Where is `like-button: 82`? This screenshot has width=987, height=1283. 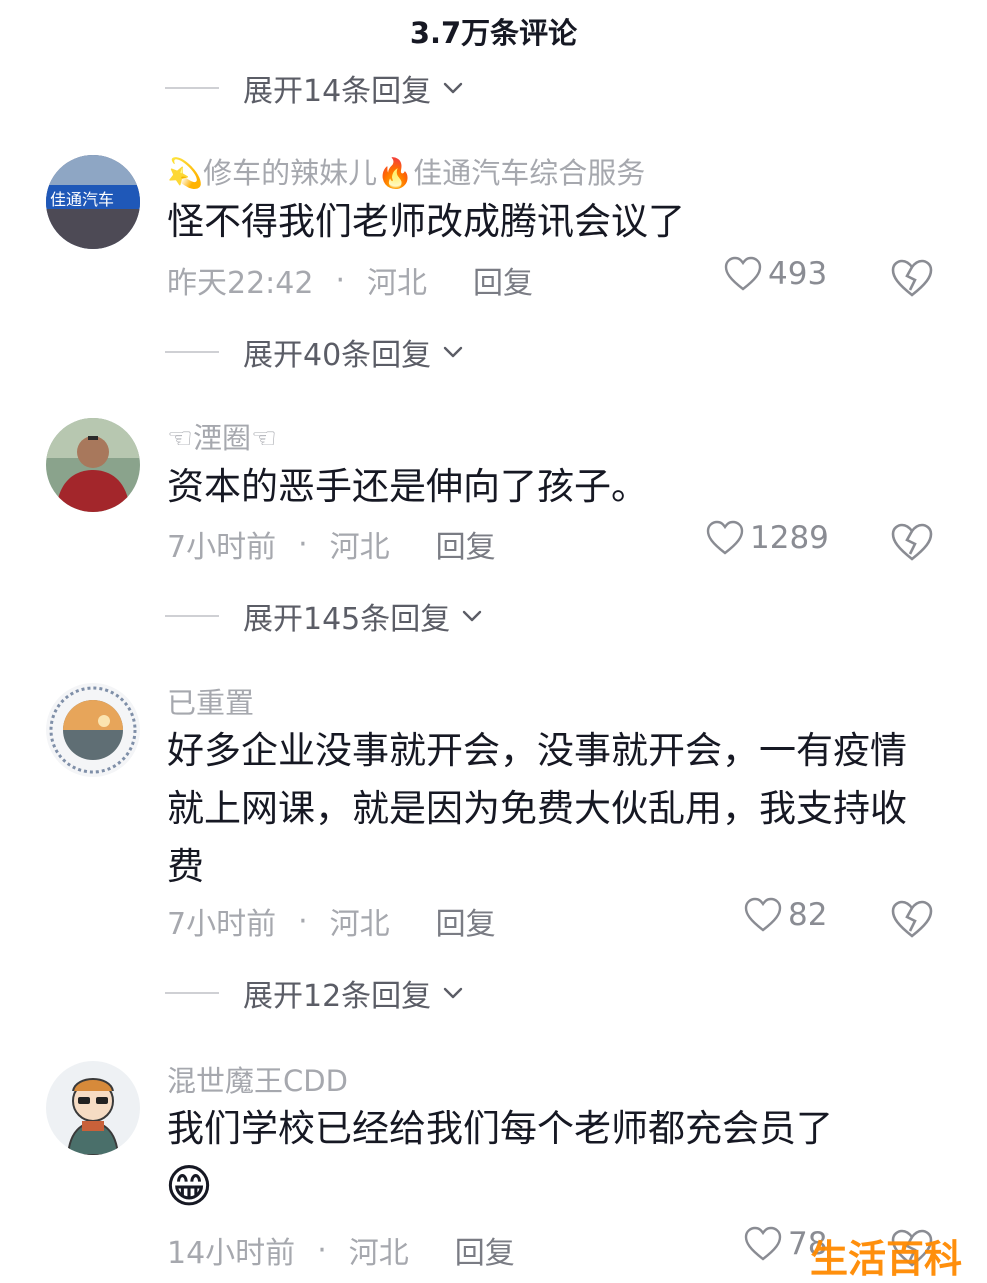
like-button: 82 is located at coordinates (785, 915).